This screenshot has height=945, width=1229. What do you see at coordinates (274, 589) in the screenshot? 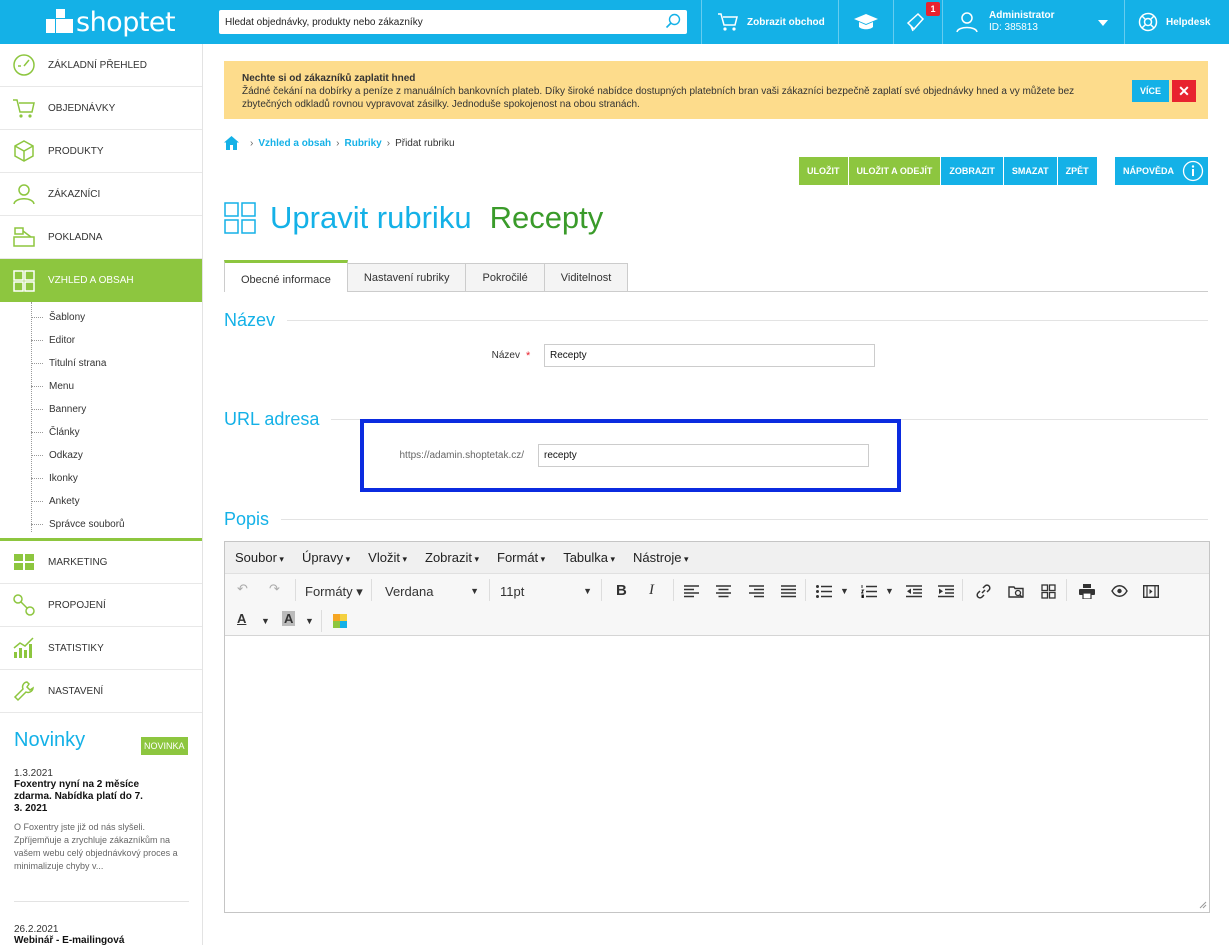
I see `redo-icon: ↷` at bounding box center [274, 589].